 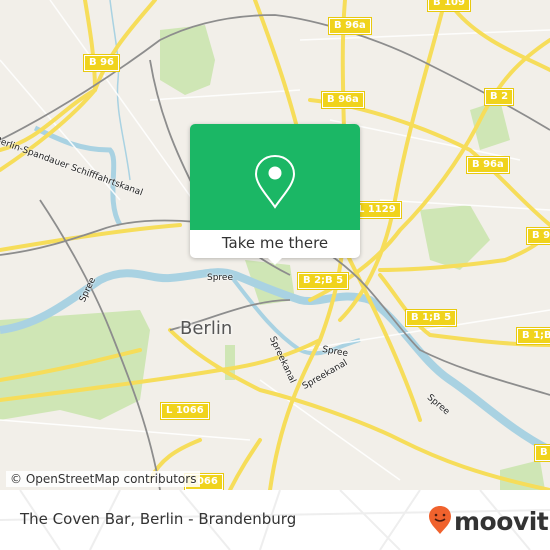 I want to click on location-popup: Take me there, so click(x=275, y=194).